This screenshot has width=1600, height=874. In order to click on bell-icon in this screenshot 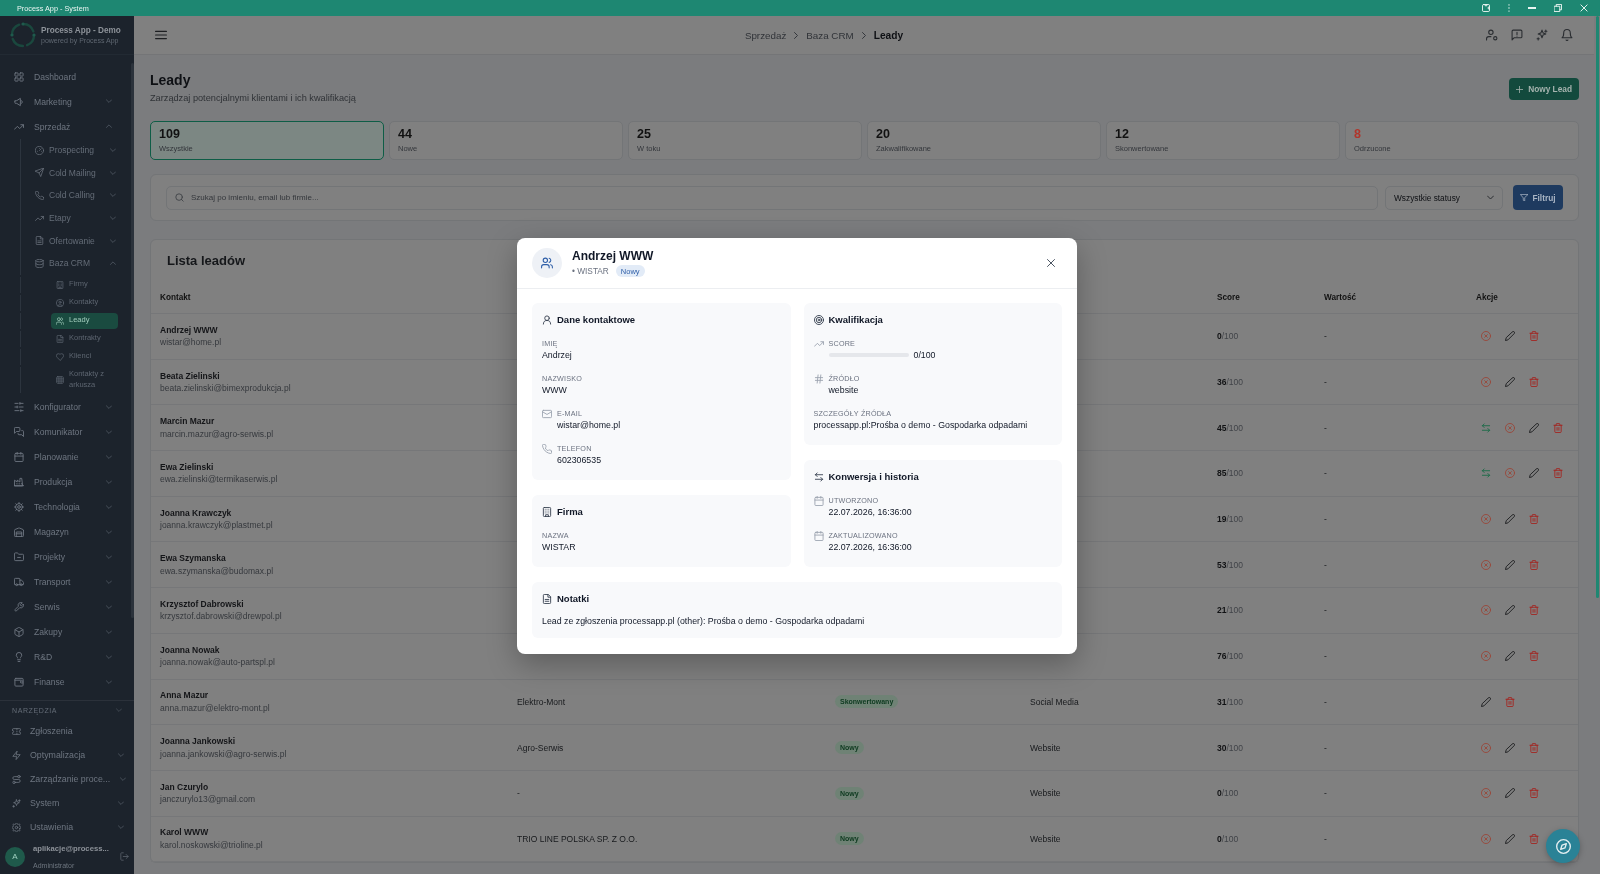, I will do `click(1567, 35)`.